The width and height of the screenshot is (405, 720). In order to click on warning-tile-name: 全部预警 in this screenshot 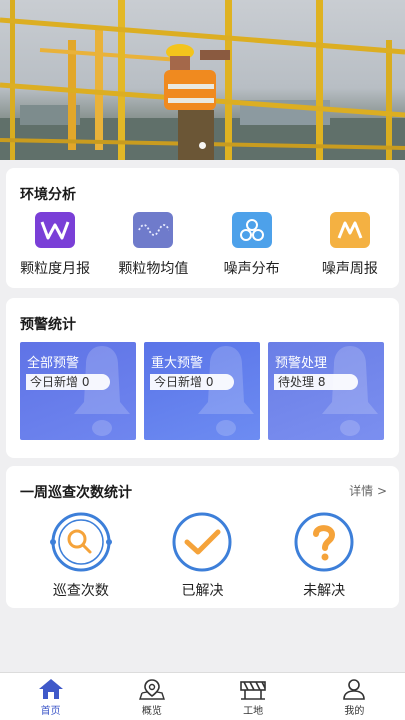, I will do `click(53, 363)`.